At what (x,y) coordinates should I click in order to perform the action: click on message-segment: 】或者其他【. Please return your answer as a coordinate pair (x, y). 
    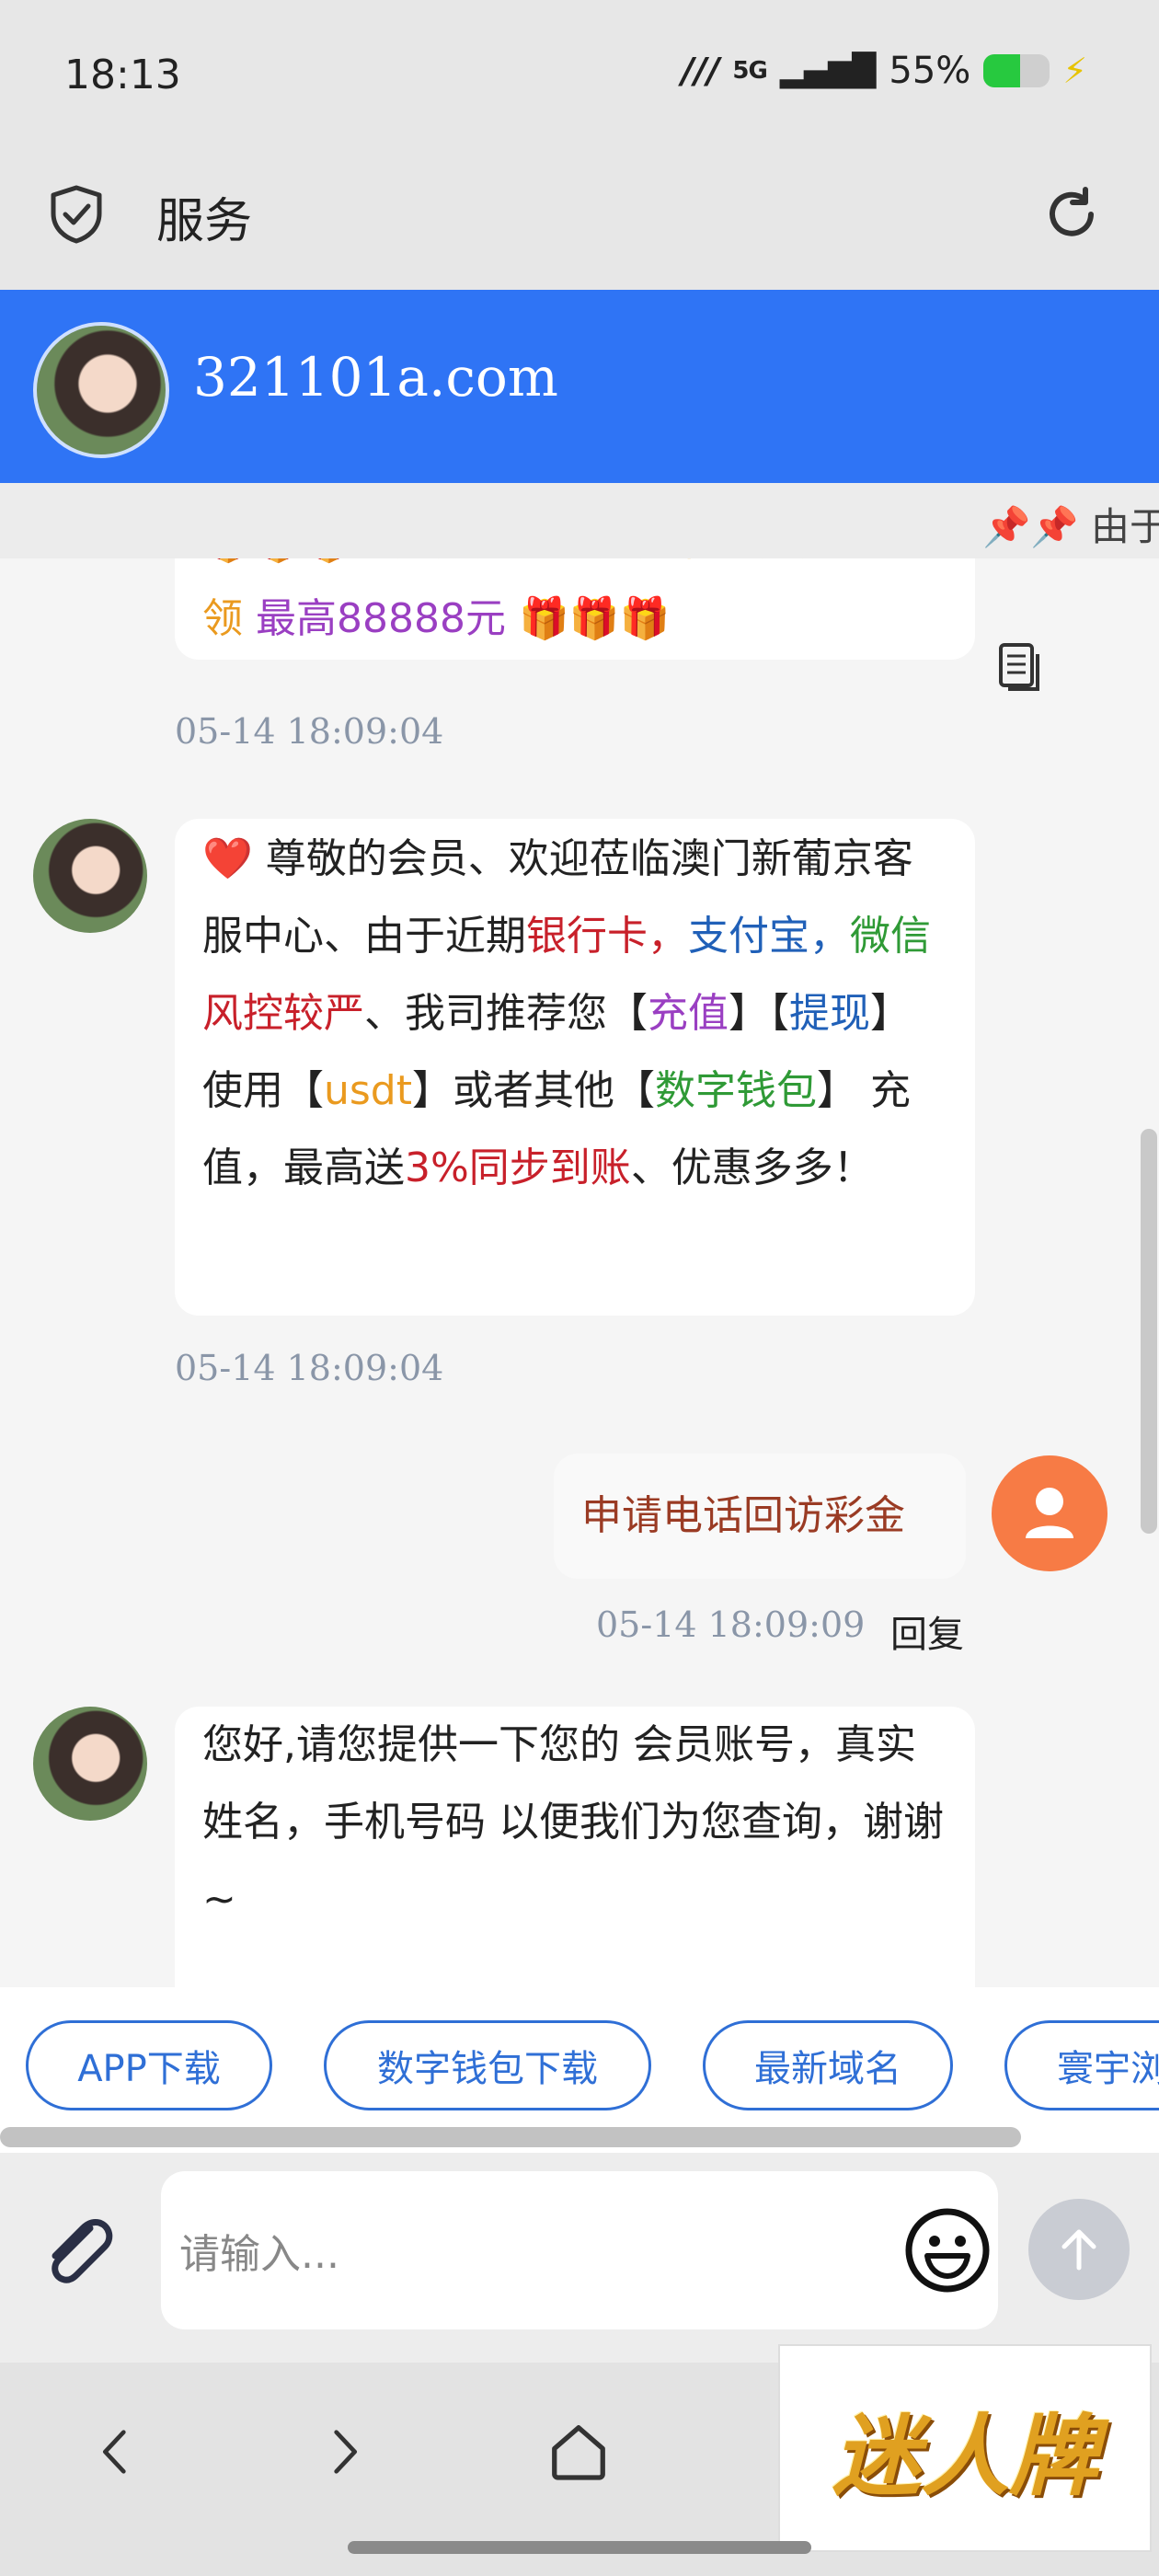
    Looking at the image, I should click on (533, 1090).